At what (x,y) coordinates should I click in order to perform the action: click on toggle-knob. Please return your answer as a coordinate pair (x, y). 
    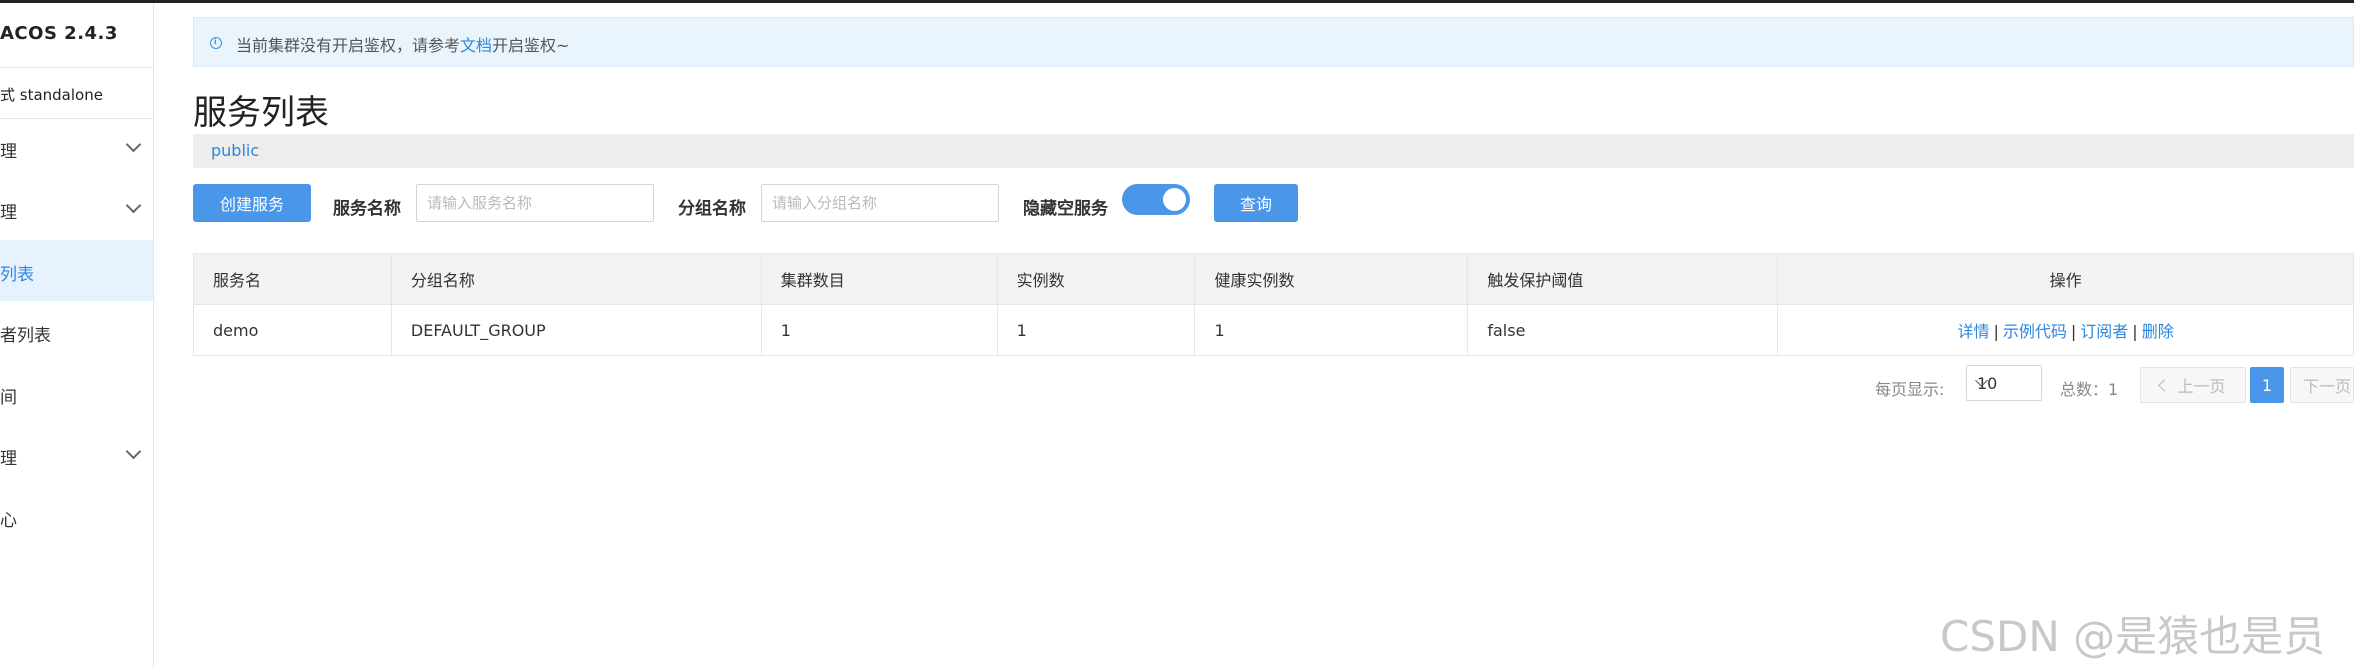
    Looking at the image, I should click on (1174, 199).